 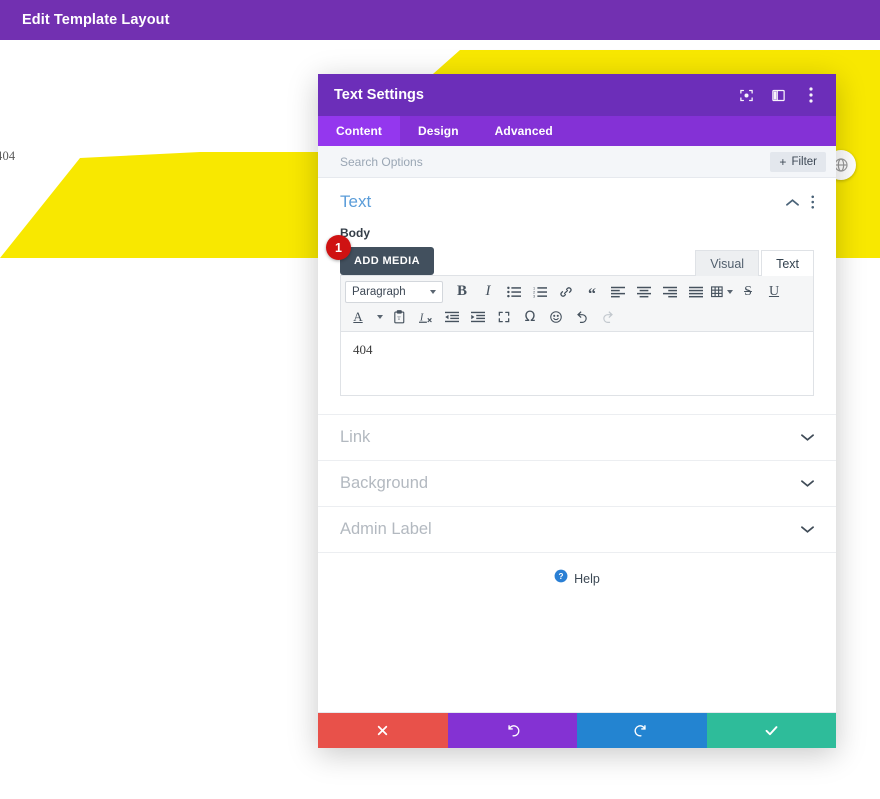 I want to click on tab-visual-editor: Visual, so click(x=727, y=263).